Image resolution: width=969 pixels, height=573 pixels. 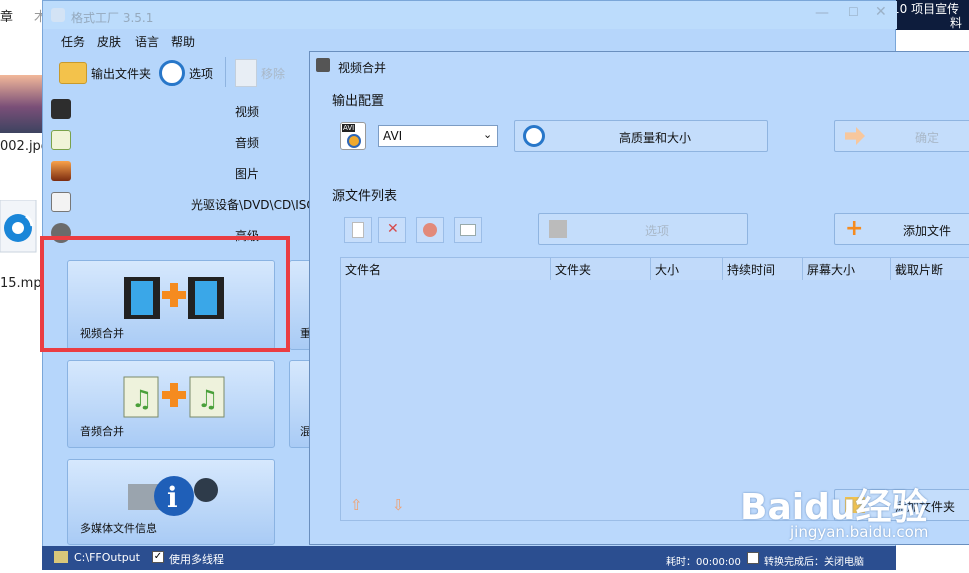 What do you see at coordinates (927, 138) in the screenshot?
I see `ok-label: 确定` at bounding box center [927, 138].